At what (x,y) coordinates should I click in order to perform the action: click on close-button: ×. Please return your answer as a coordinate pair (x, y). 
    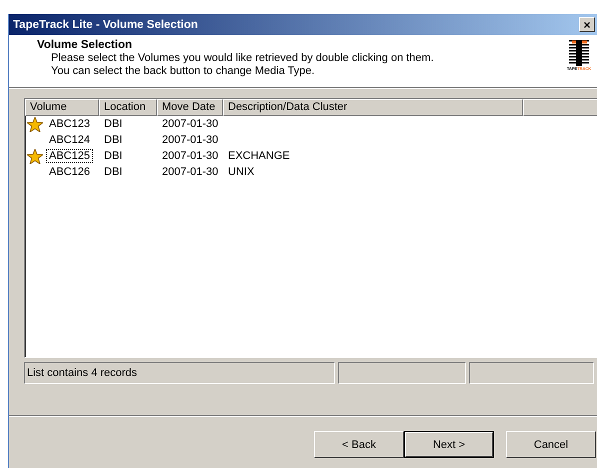
    Looking at the image, I should click on (587, 24).